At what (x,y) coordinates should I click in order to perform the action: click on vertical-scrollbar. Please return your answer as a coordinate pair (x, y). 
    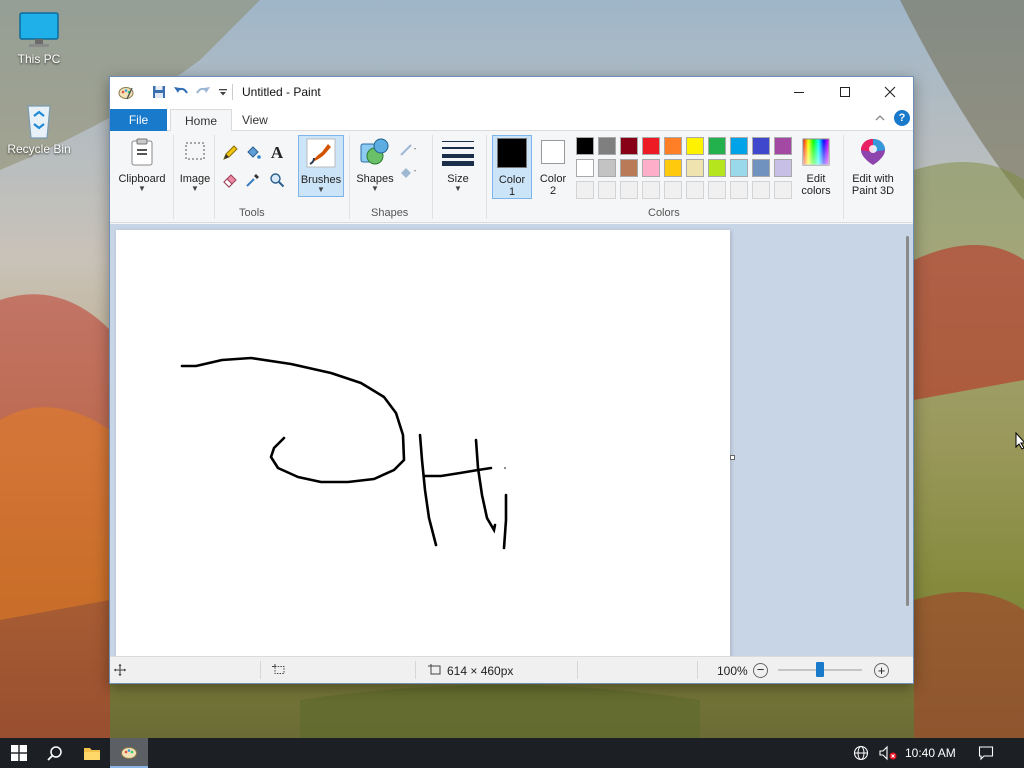
    Looking at the image, I should click on (907, 421).